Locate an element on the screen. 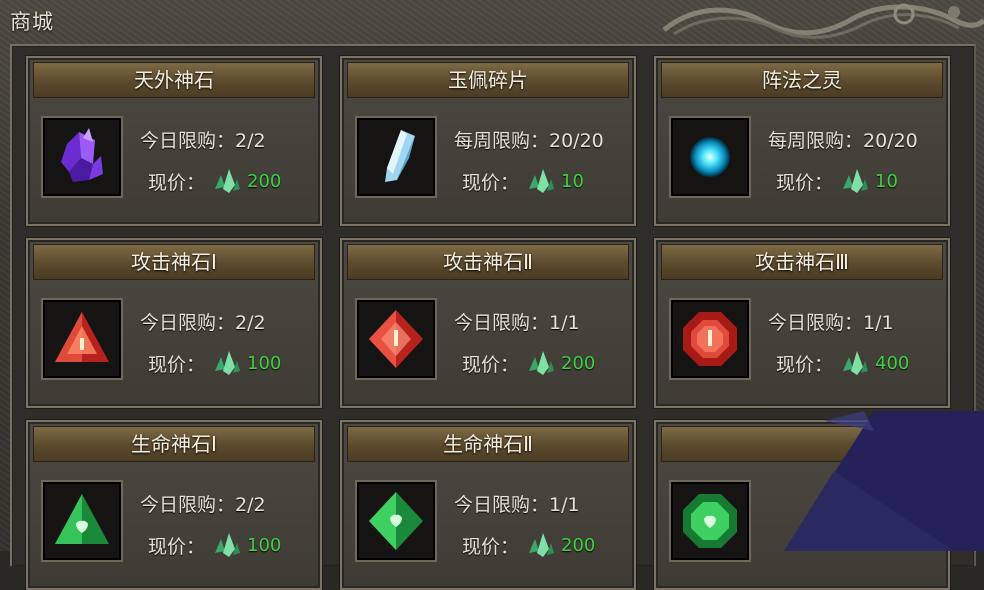 The width and height of the screenshot is (984, 590). shop-item-card: 天外神石 今日限购：2/2 现价： 200 is located at coordinates (174, 141).